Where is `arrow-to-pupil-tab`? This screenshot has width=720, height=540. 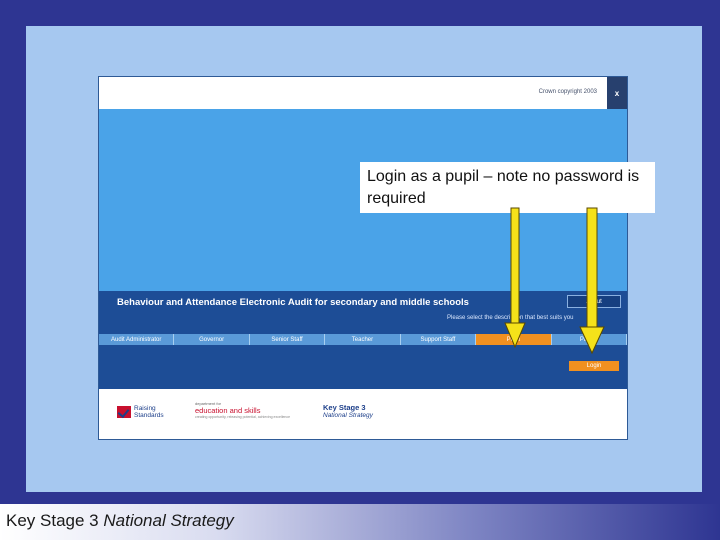 arrow-to-pupil-tab is located at coordinates (515, 278).